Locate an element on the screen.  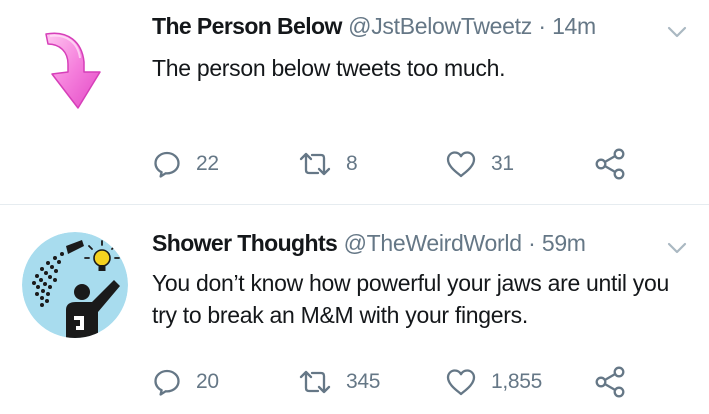
tweet-header: Shower Thoughts @TheWeirdWorld · 59m is located at coordinates (400, 243).